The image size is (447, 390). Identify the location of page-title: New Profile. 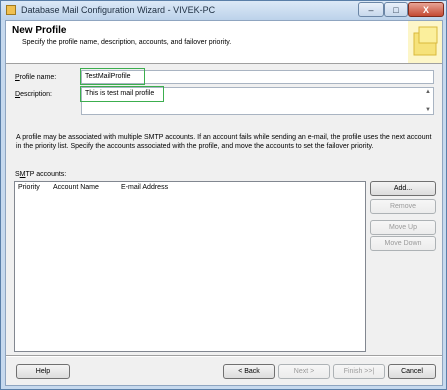
(39, 30).